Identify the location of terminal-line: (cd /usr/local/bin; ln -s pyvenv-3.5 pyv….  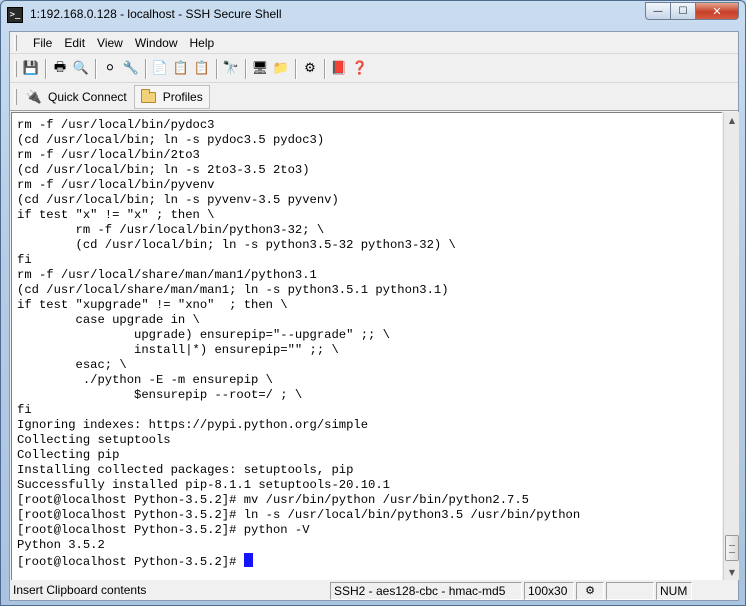
(178, 200).